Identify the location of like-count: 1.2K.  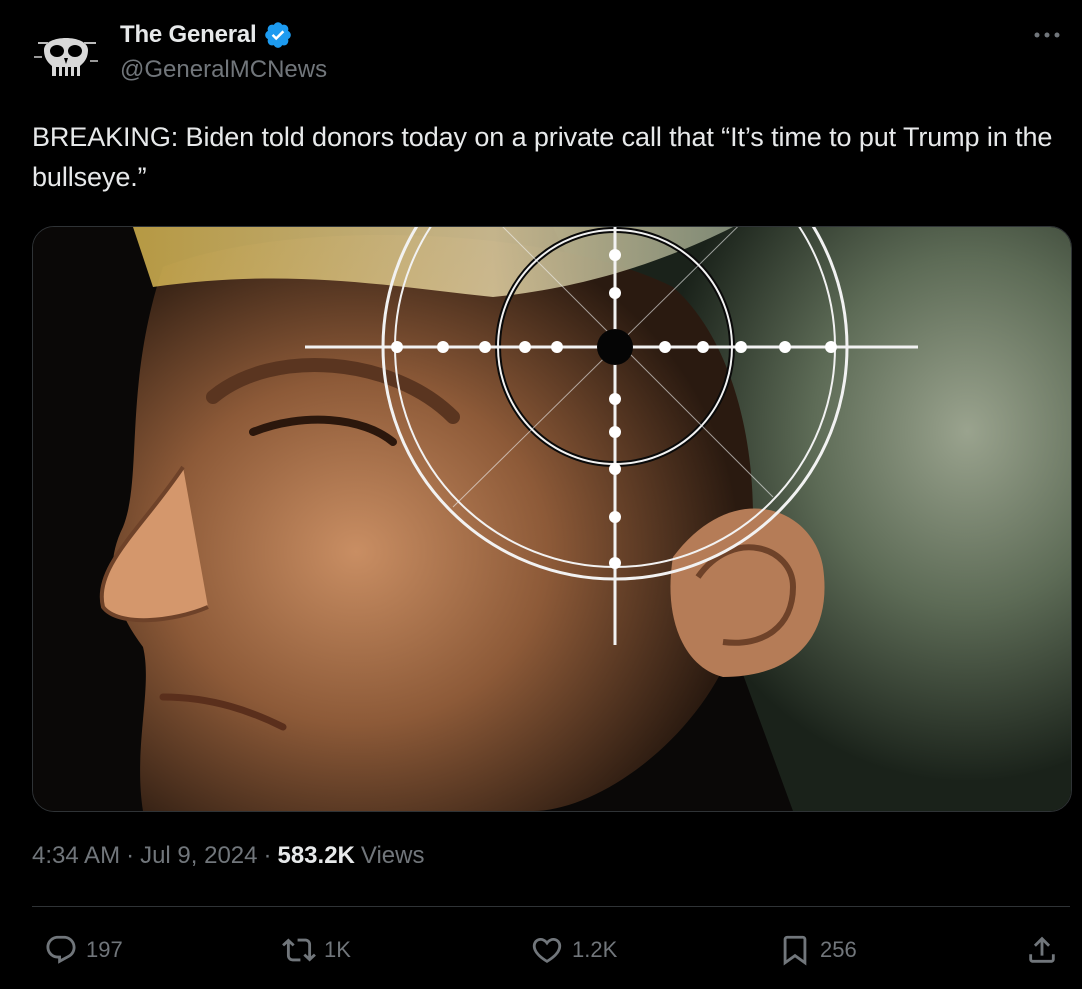
(595, 949).